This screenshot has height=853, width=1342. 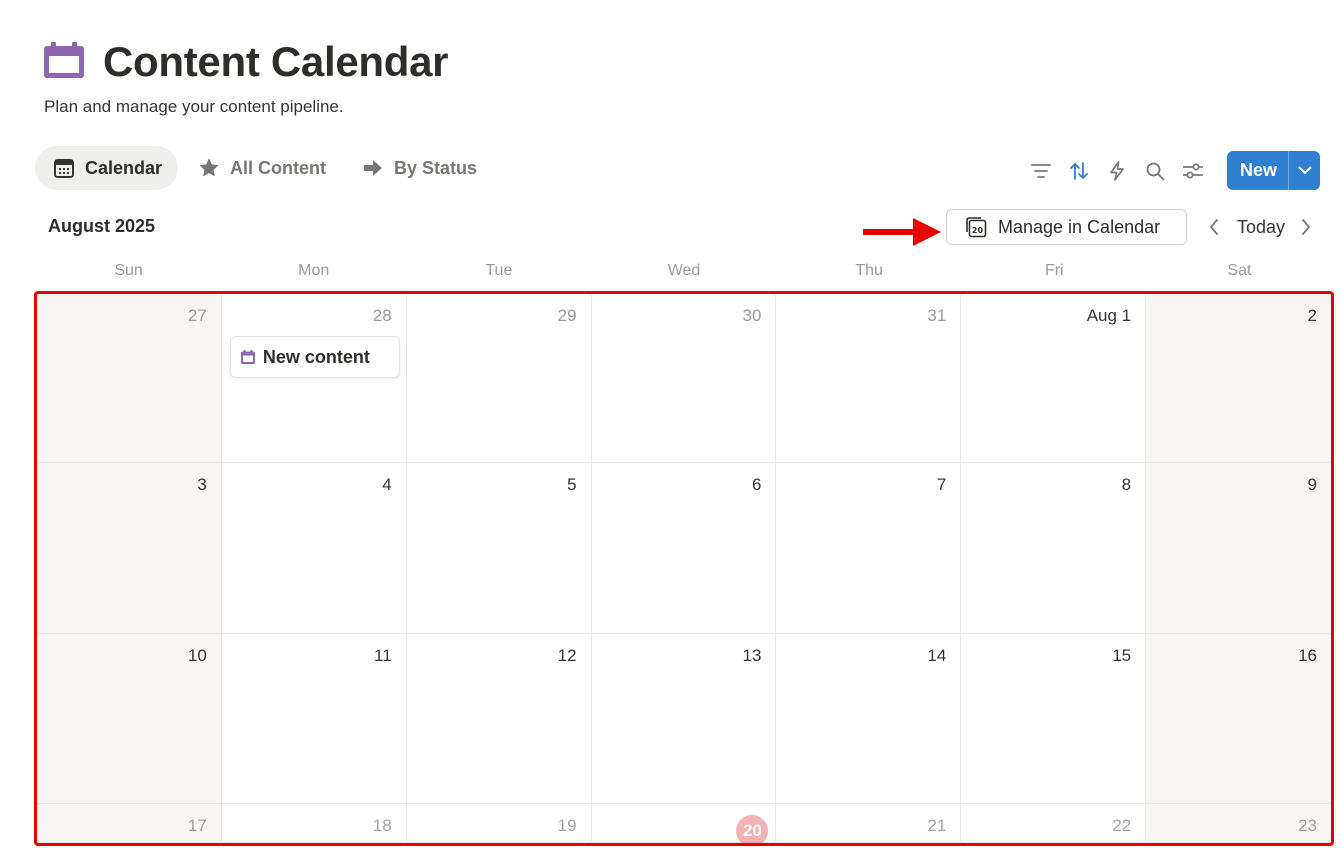 What do you see at coordinates (1079, 226) in the screenshot?
I see `manage-label: Manage in Calendar` at bounding box center [1079, 226].